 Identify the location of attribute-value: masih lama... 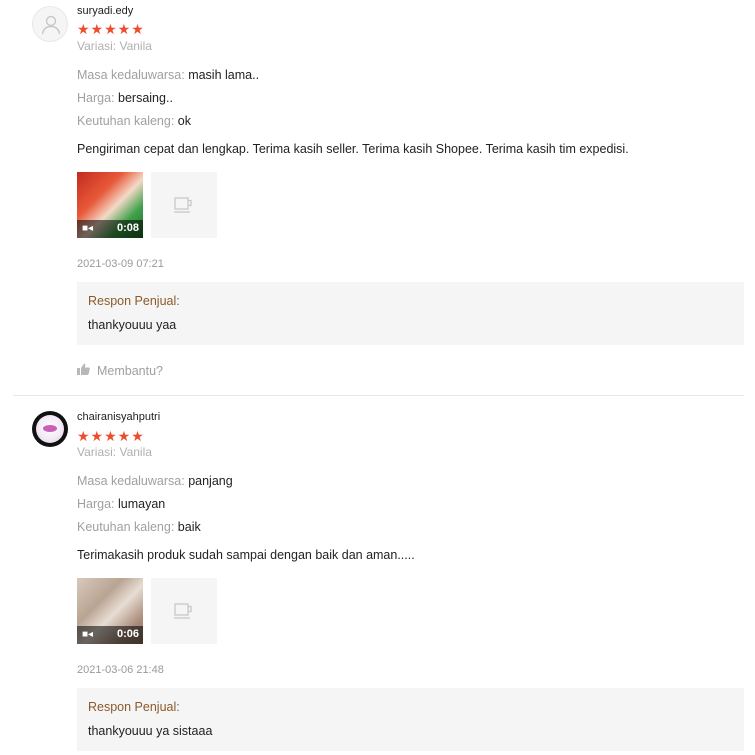
(224, 75).